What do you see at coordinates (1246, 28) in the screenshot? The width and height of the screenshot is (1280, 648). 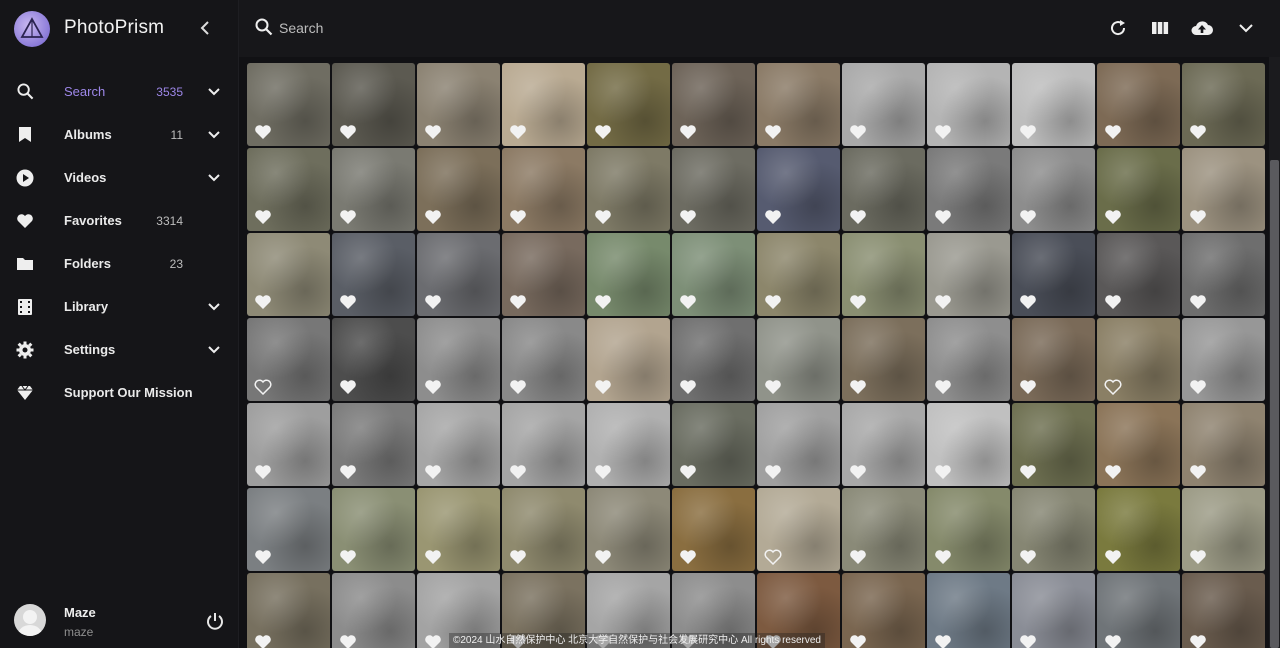 I see `more-options-button` at bounding box center [1246, 28].